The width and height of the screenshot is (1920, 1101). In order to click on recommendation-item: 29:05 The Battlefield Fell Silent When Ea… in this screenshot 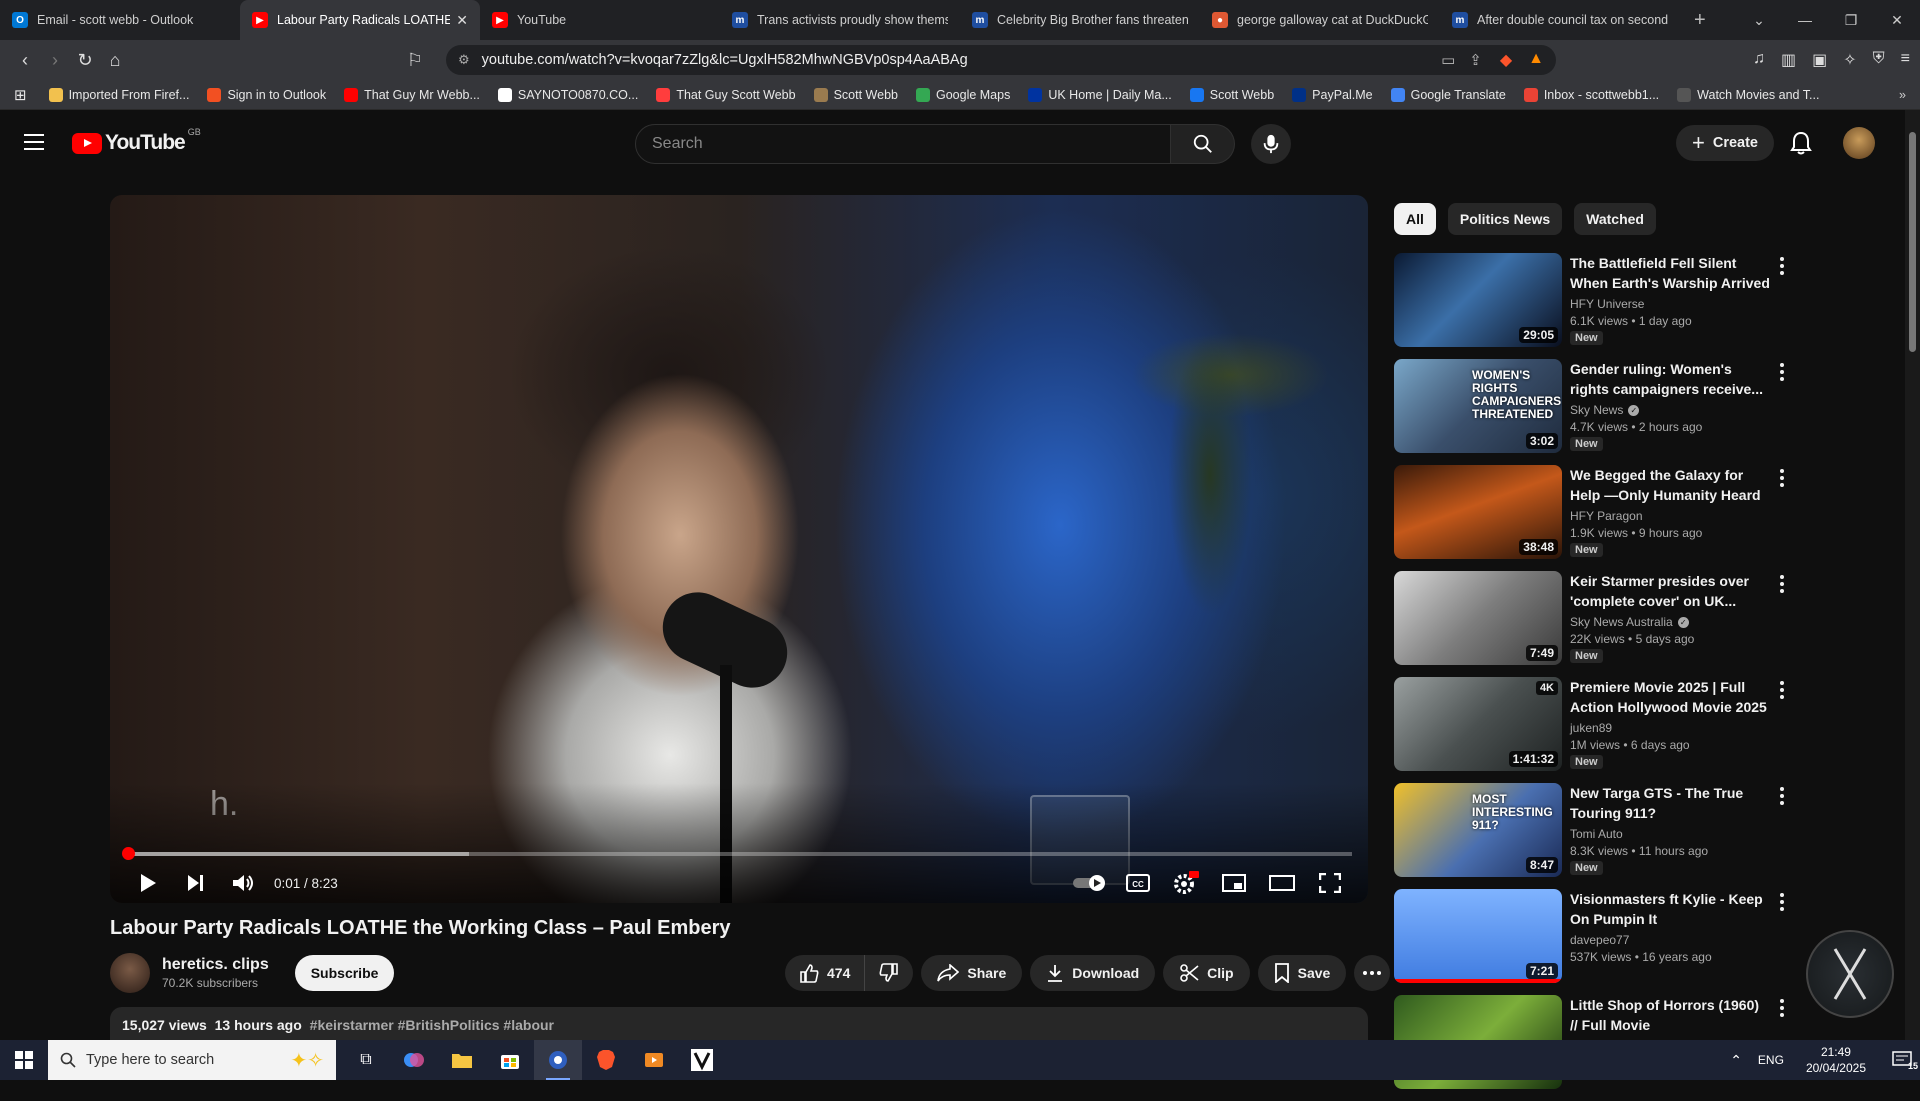, I will do `click(1594, 306)`.